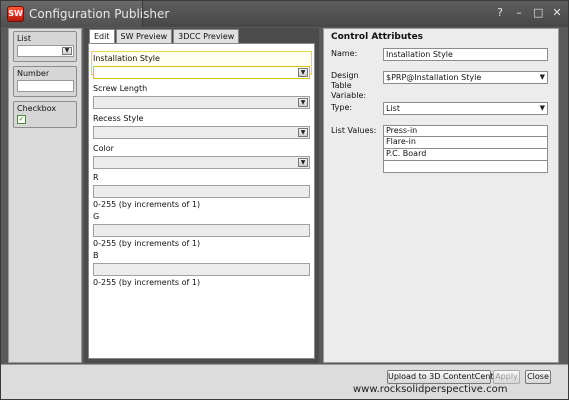 This screenshot has height=400, width=569. I want to click on palette-number-label: Number, so click(33, 73).